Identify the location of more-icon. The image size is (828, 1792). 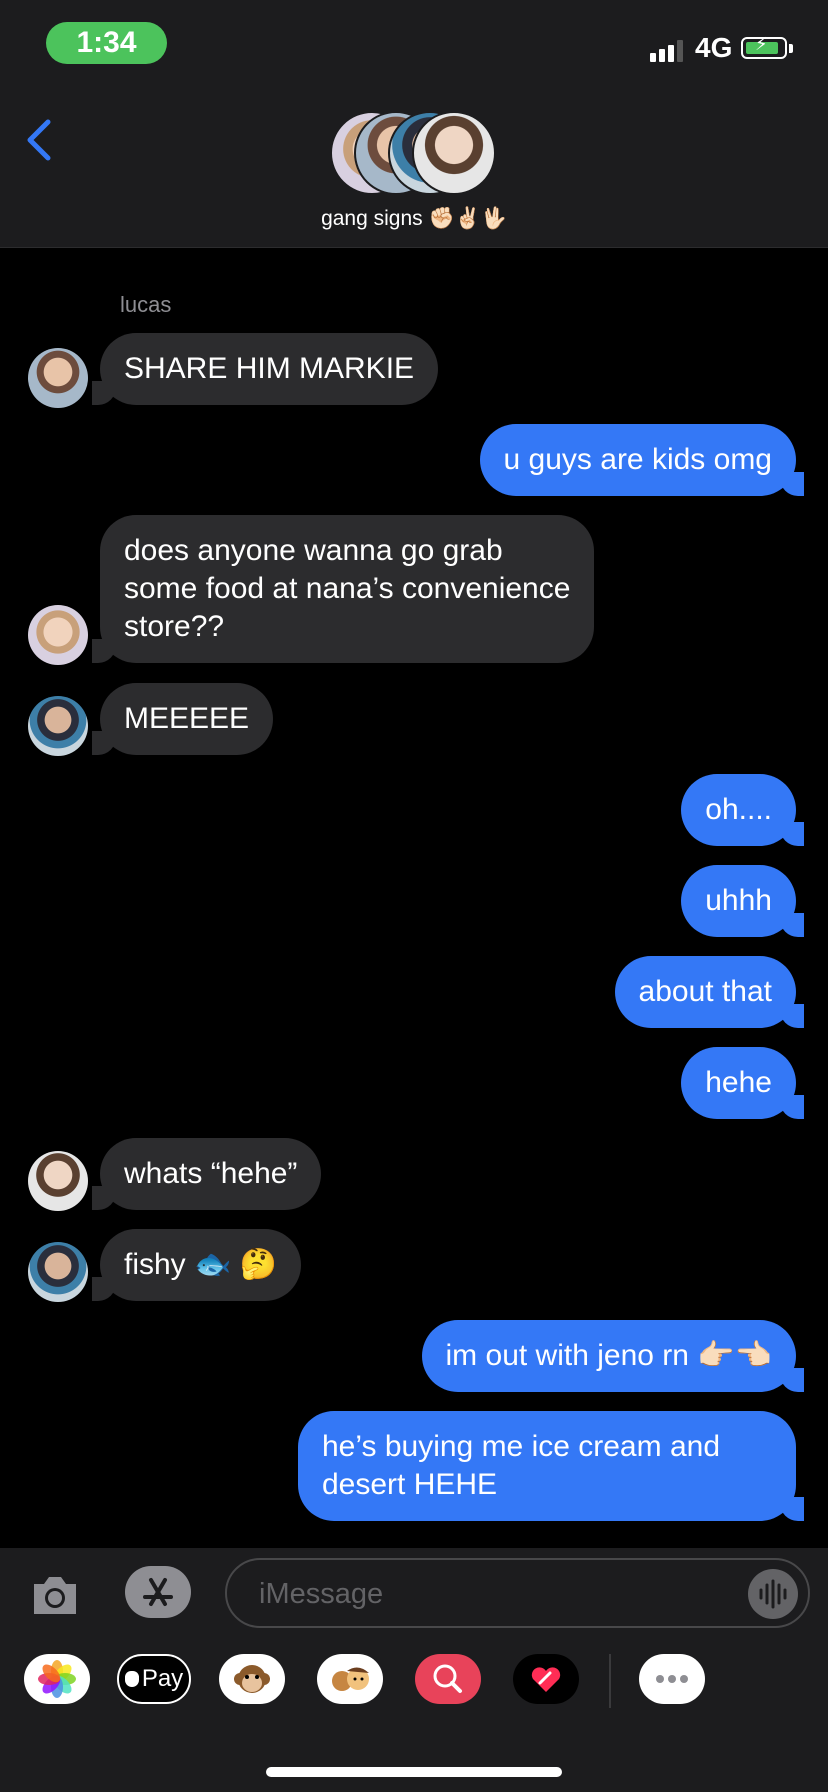
(672, 1679).